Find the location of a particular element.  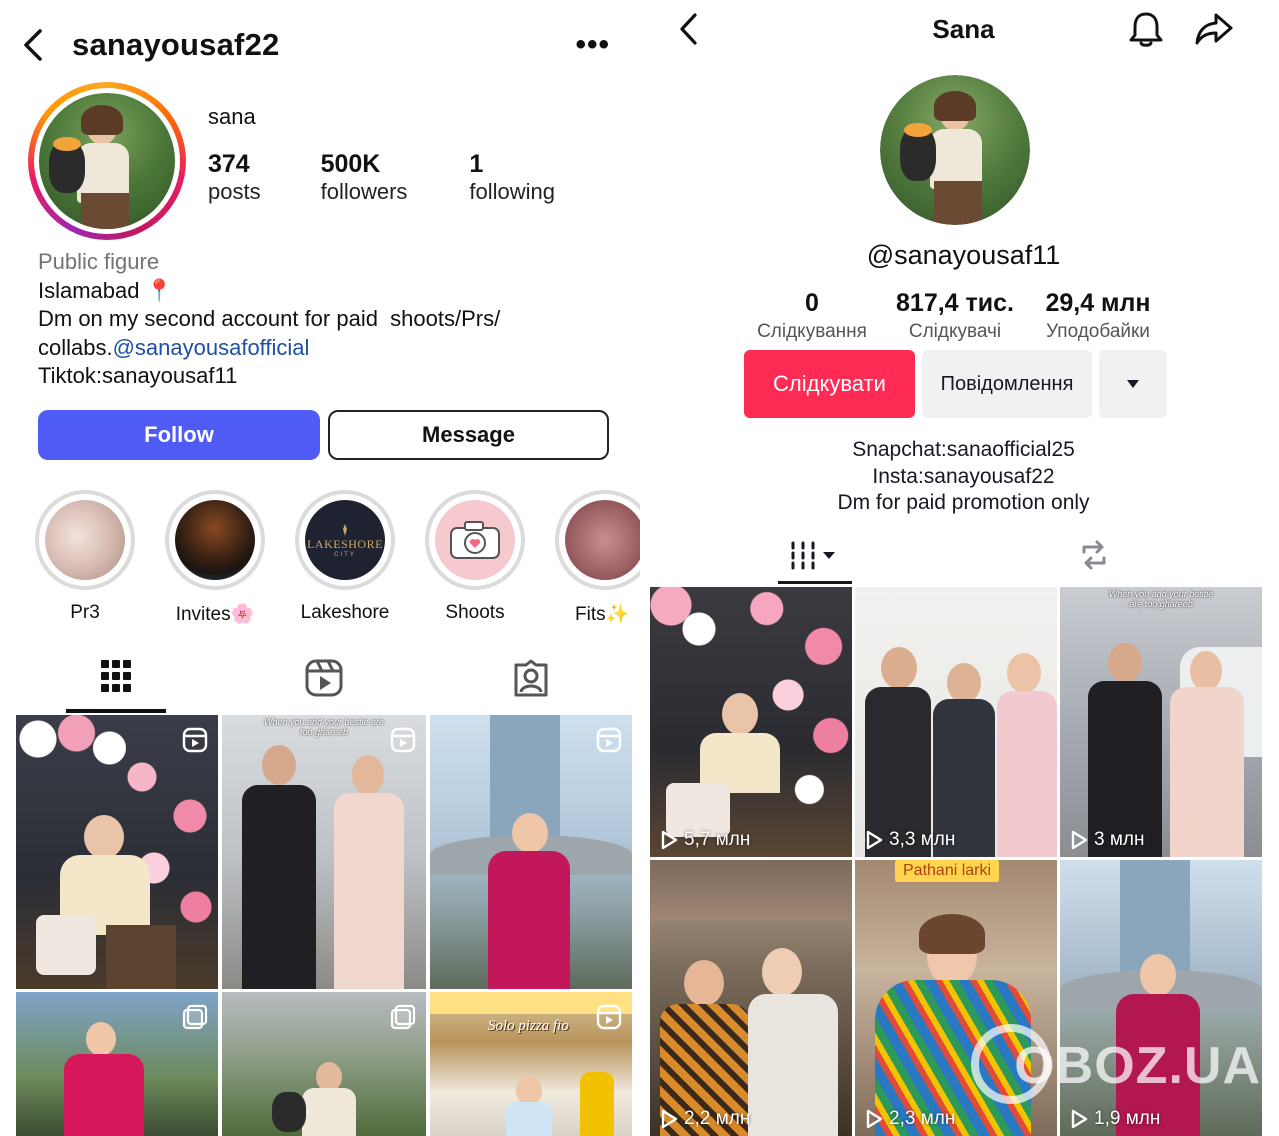

ig-bio-location: Islamabad 📍 is located at coordinates (106, 290).